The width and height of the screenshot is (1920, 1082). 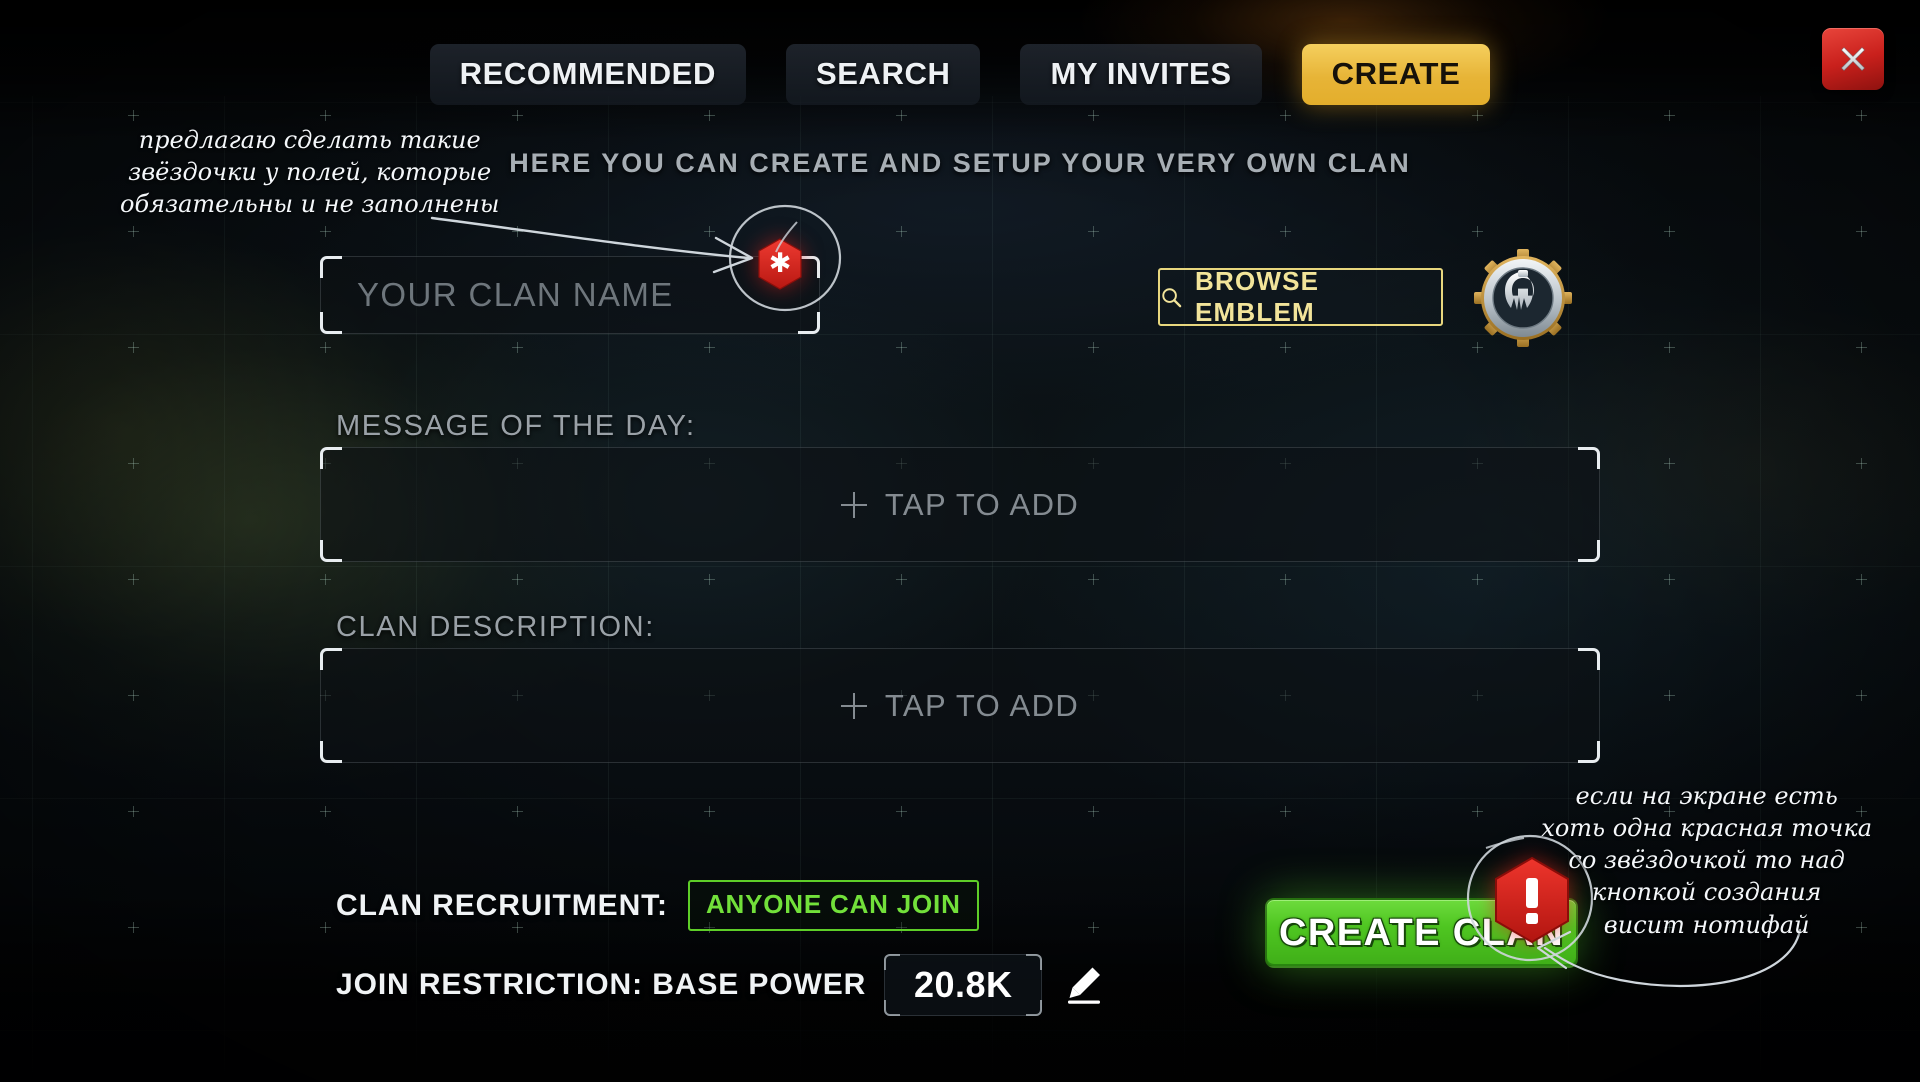 I want to click on annotation-left-line-2: звёздочки у полей, которые, so click(x=310, y=172).